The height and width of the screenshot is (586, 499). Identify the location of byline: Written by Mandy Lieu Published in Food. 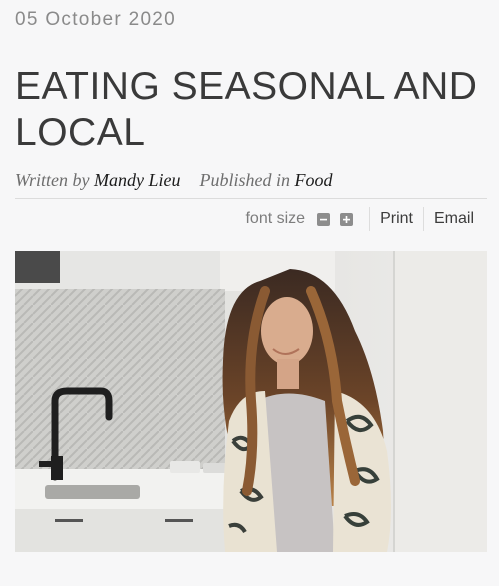
(173, 180).